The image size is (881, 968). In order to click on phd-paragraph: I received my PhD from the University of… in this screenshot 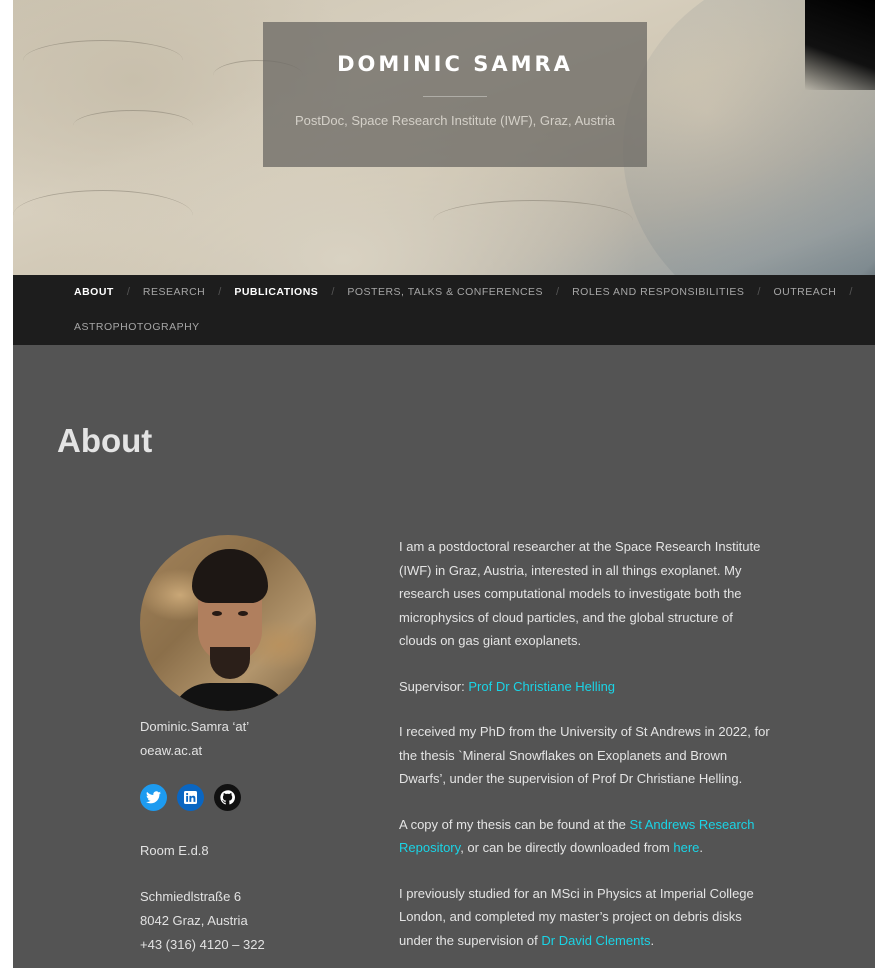, I will do `click(584, 755)`.